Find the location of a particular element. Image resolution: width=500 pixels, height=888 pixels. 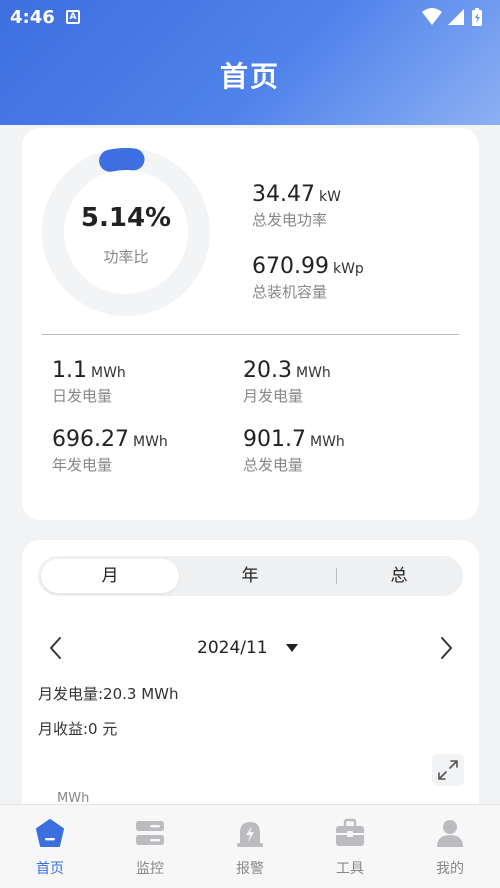

tab-total: 总 is located at coordinates (399, 576).